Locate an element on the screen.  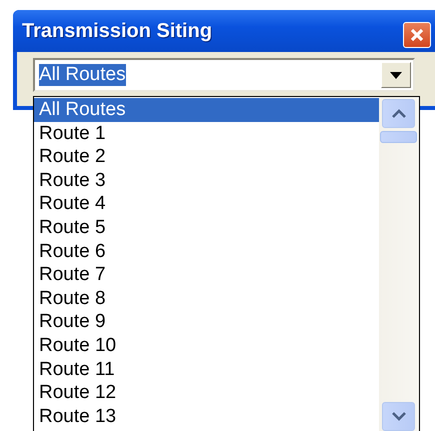
scroll-down-button is located at coordinates (398, 416).